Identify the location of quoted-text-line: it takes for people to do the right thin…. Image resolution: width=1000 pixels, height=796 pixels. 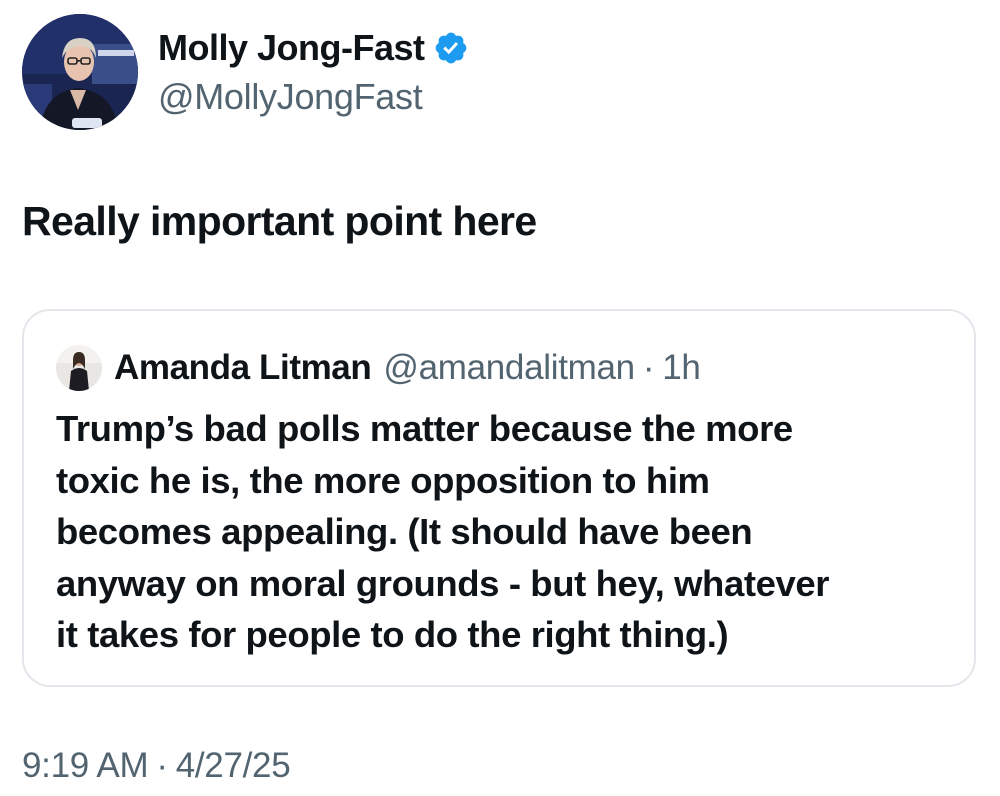
(392, 634).